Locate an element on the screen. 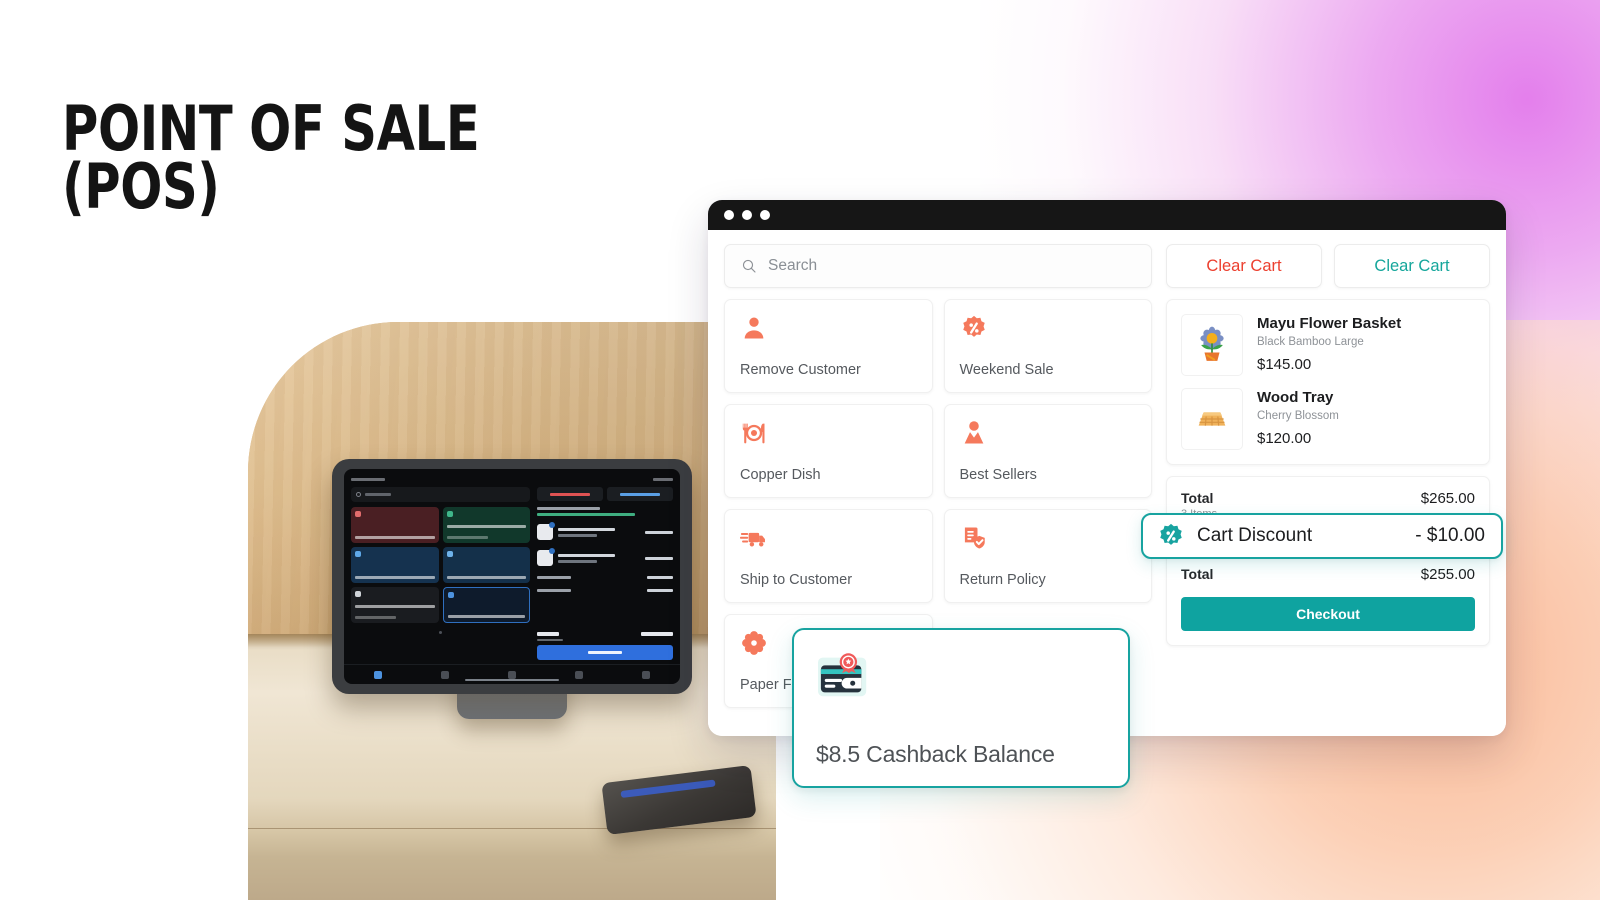 This screenshot has width=1600, height=900. item-variant: Cherry Blossom is located at coordinates (1298, 415).